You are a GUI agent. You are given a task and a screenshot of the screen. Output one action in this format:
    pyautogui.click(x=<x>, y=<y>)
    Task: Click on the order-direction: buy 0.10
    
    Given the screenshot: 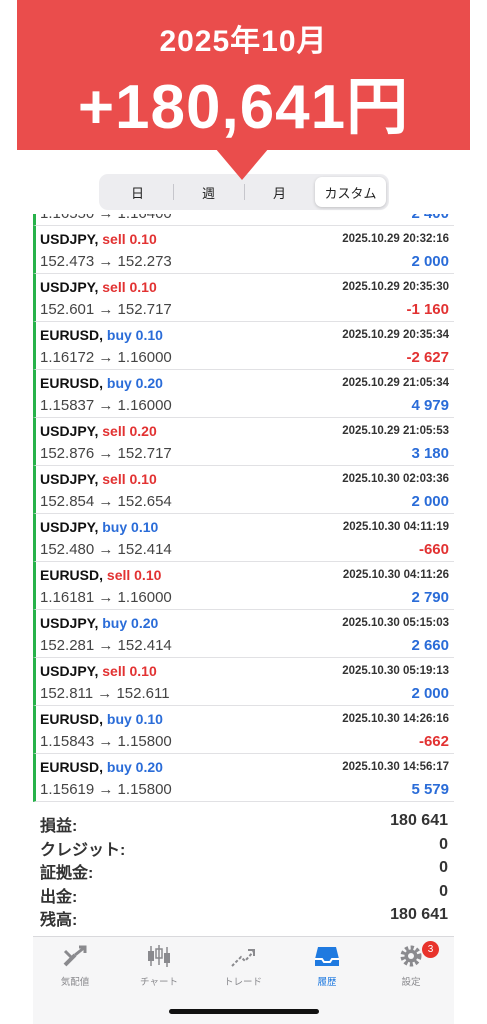 What is the action you would take?
    pyautogui.click(x=134, y=719)
    